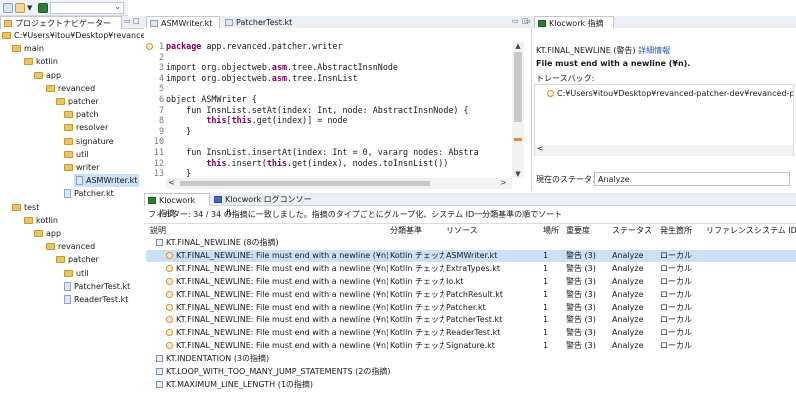 This screenshot has height=400, width=796. What do you see at coordinates (518, 87) in the screenshot?
I see `scroll-thumb` at bounding box center [518, 87].